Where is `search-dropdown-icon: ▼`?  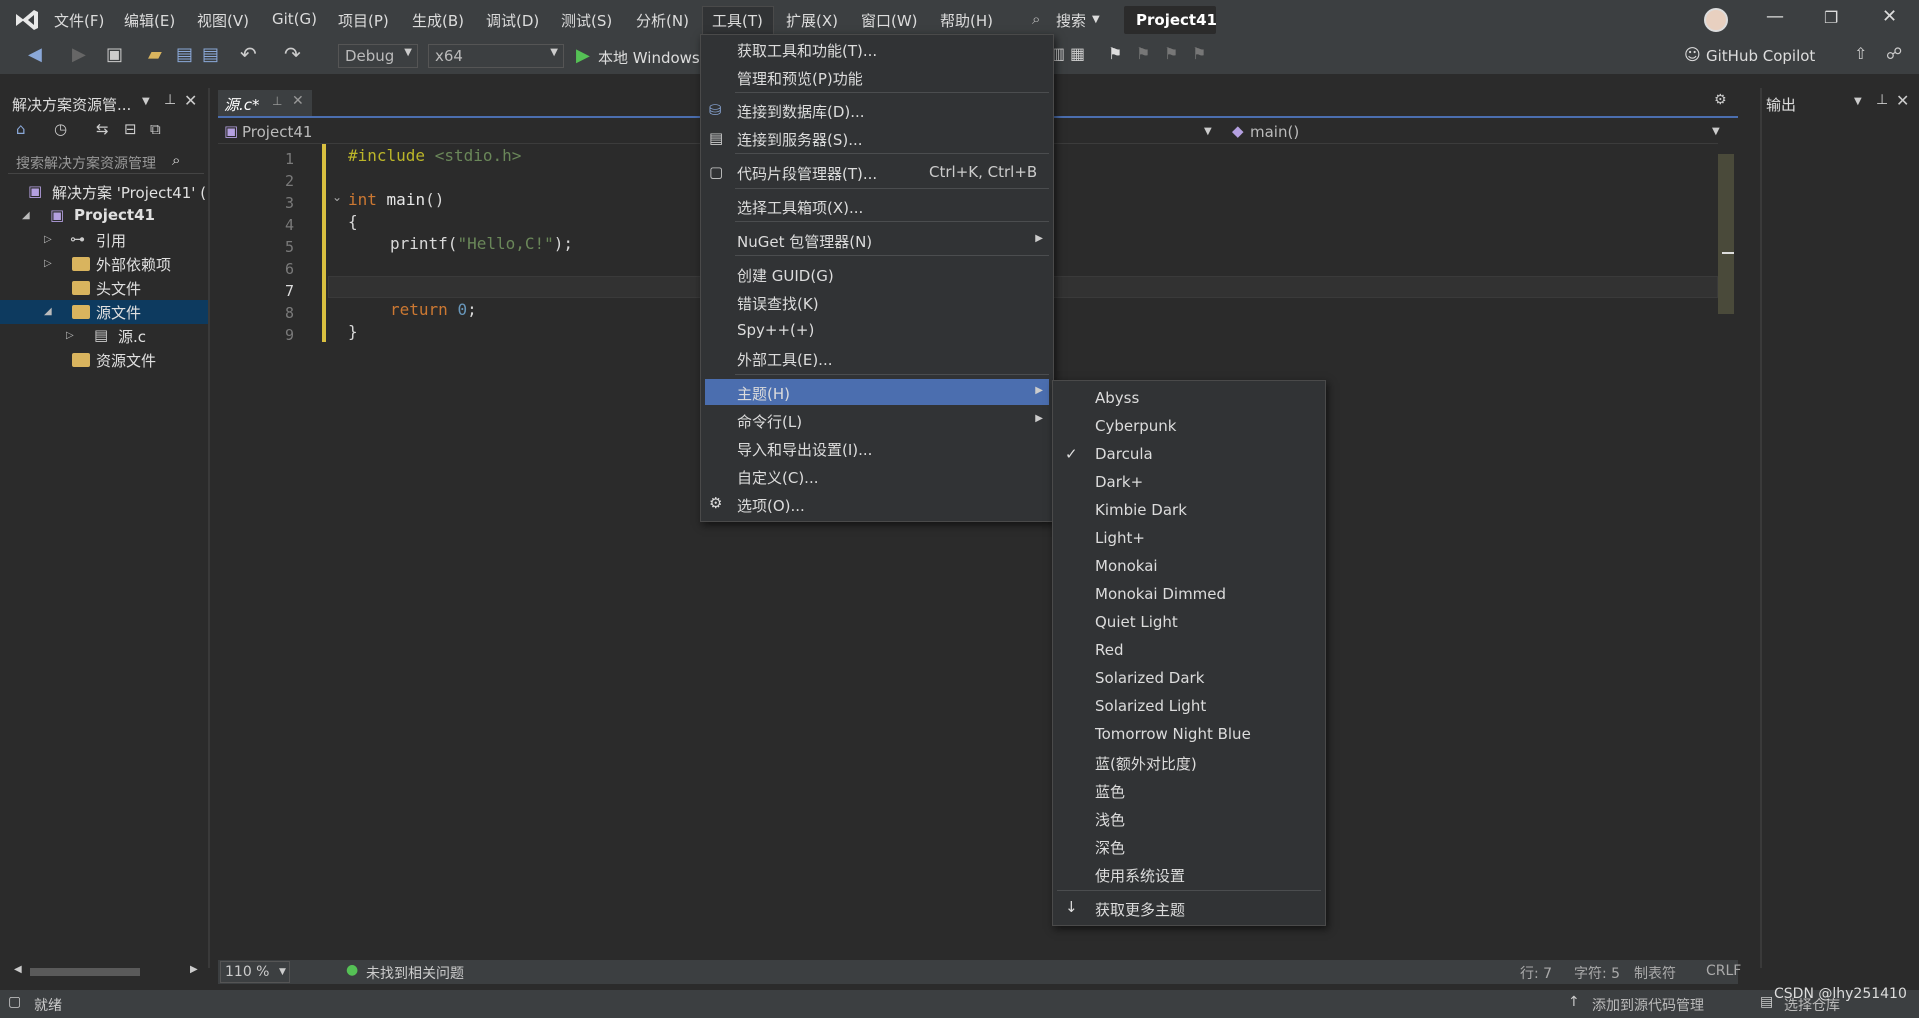
search-dropdown-icon: ▼ is located at coordinates (1096, 19).